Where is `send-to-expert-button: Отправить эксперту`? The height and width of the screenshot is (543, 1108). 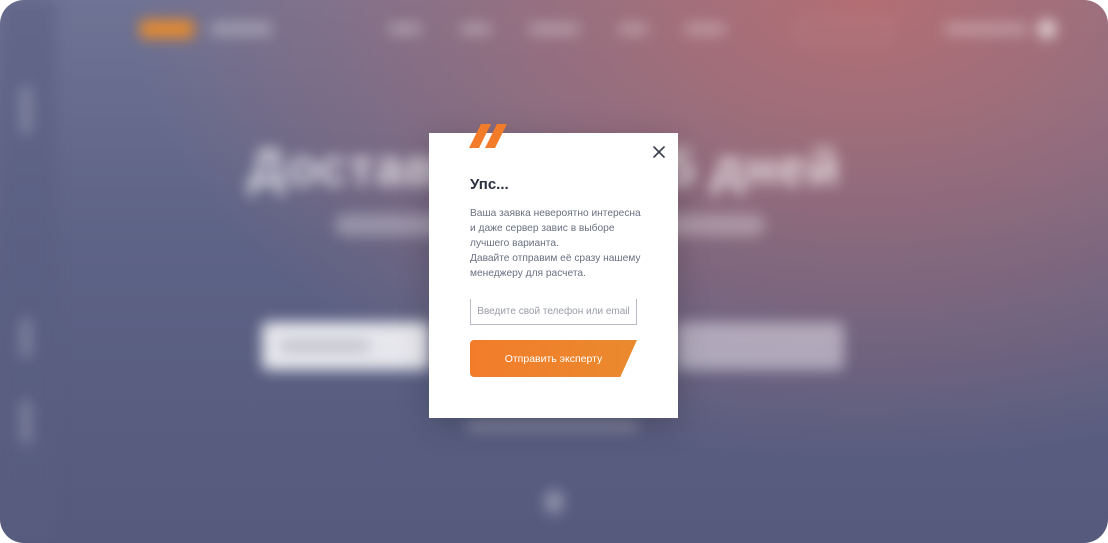
send-to-expert-button: Отправить эксперту is located at coordinates (553, 358).